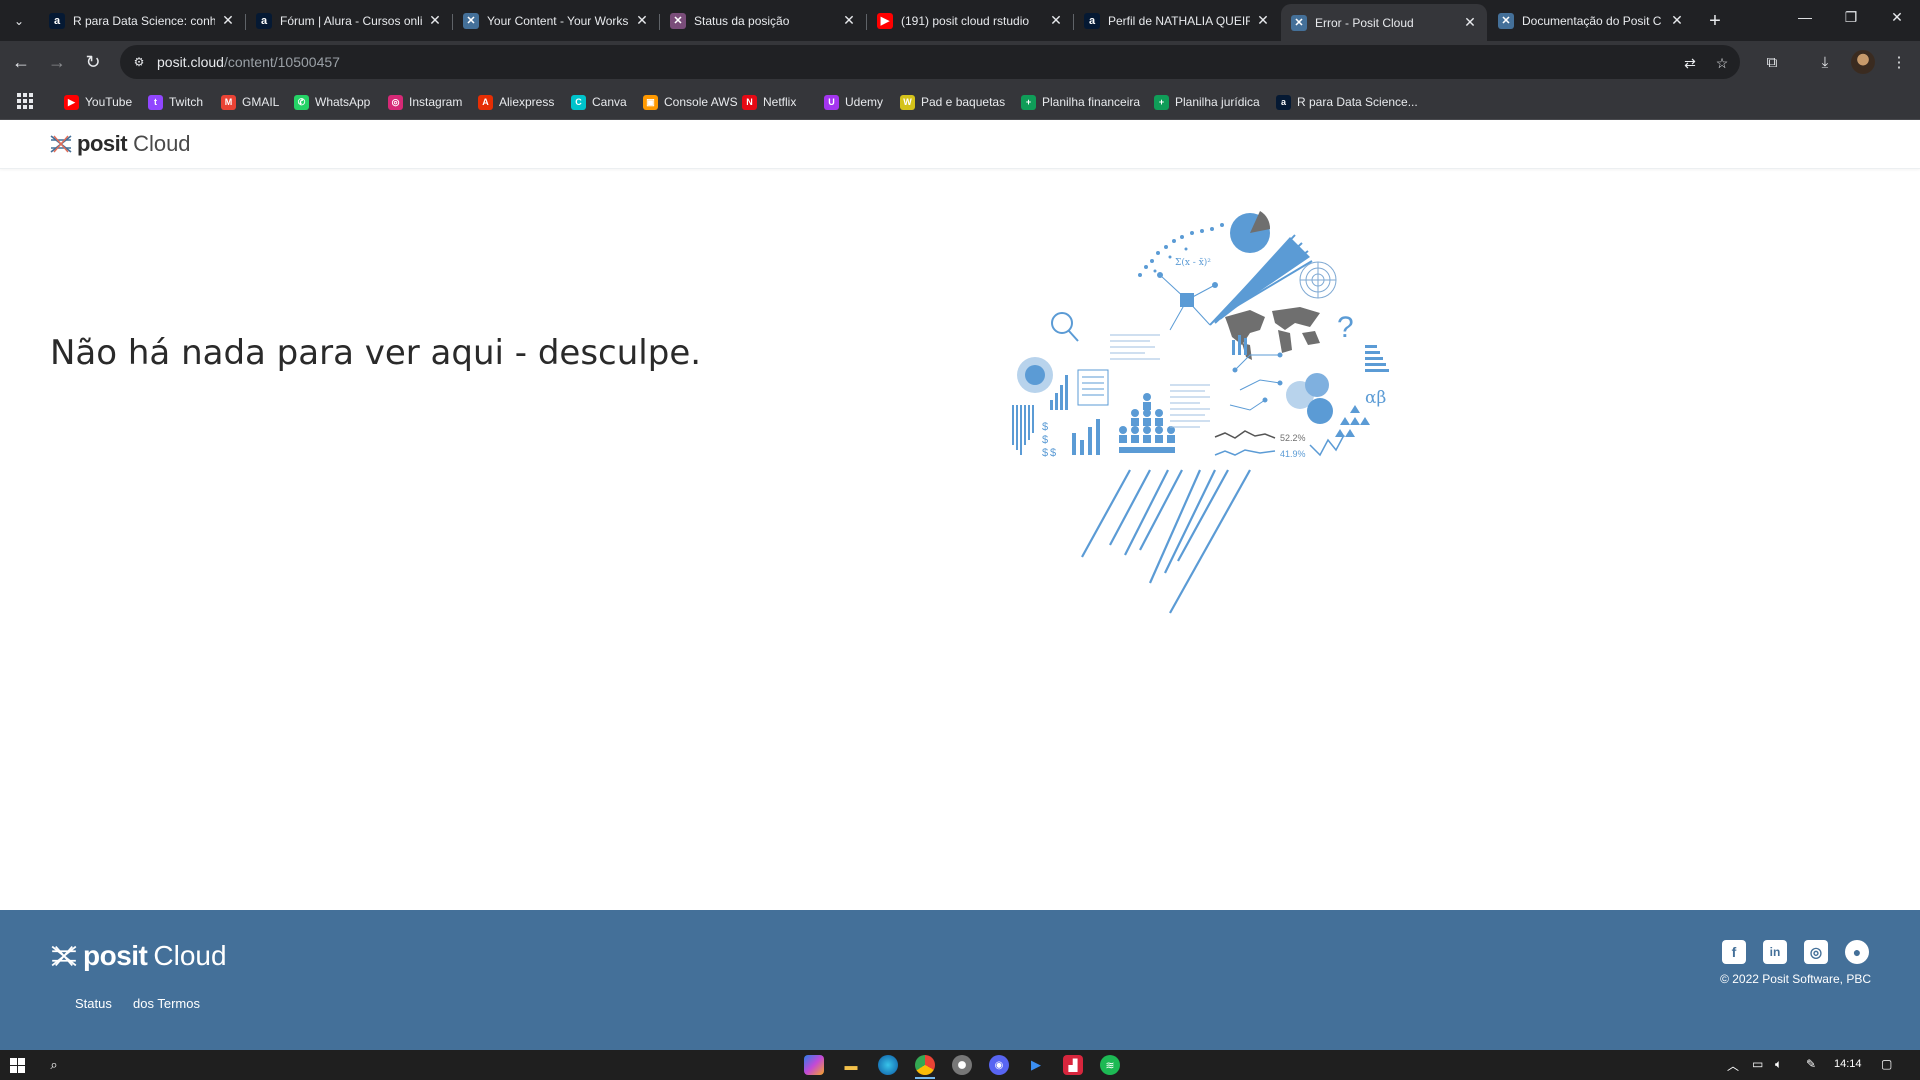 This screenshot has height=1080, width=1920. Describe the element at coordinates (930, 62) in the screenshot. I see `address-bar: ⚙ posit.cloud/content/10500457 ⇄ ☆` at that location.